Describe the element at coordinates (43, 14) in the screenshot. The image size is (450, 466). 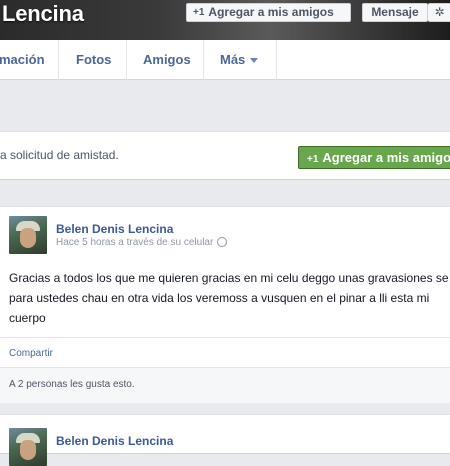
I see `profile-name: Lencina` at that location.